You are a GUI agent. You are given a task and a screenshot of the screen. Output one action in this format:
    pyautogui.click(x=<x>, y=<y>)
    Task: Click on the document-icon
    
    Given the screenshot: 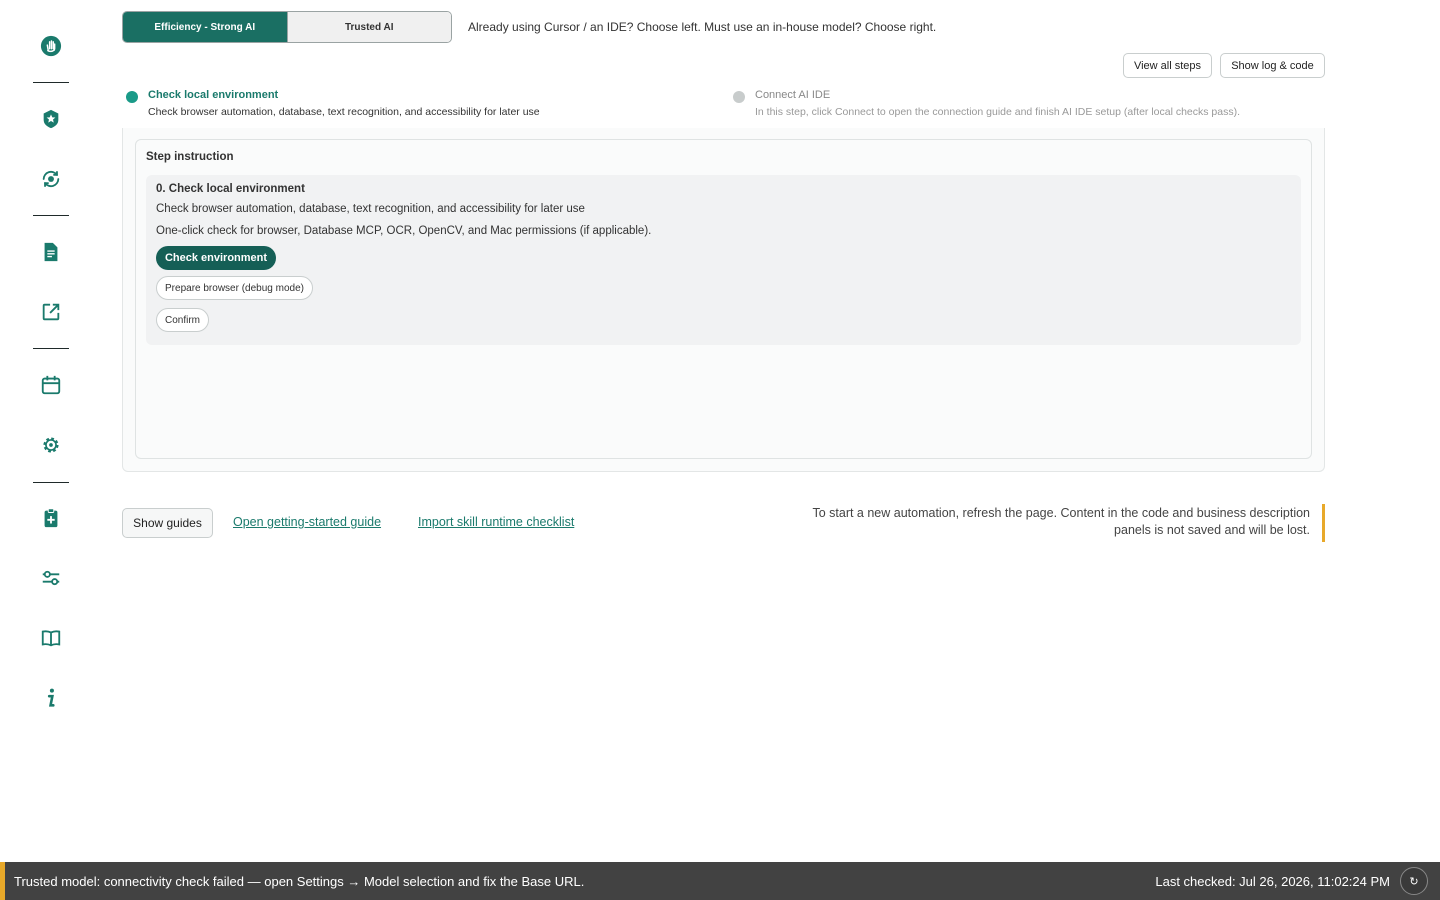 What is the action you would take?
    pyautogui.click(x=51, y=252)
    